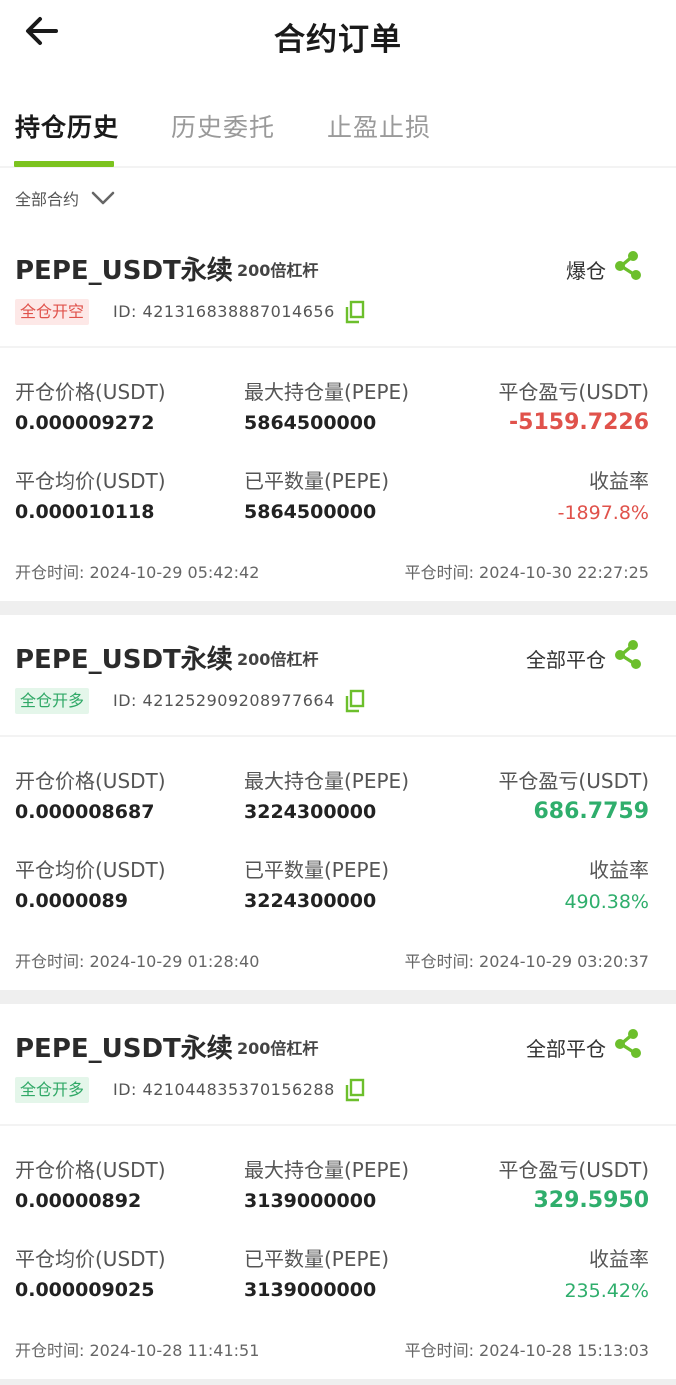 This screenshot has width=676, height=1385. Describe the element at coordinates (64, 164) in the screenshot. I see `active-tab-indicator` at that location.